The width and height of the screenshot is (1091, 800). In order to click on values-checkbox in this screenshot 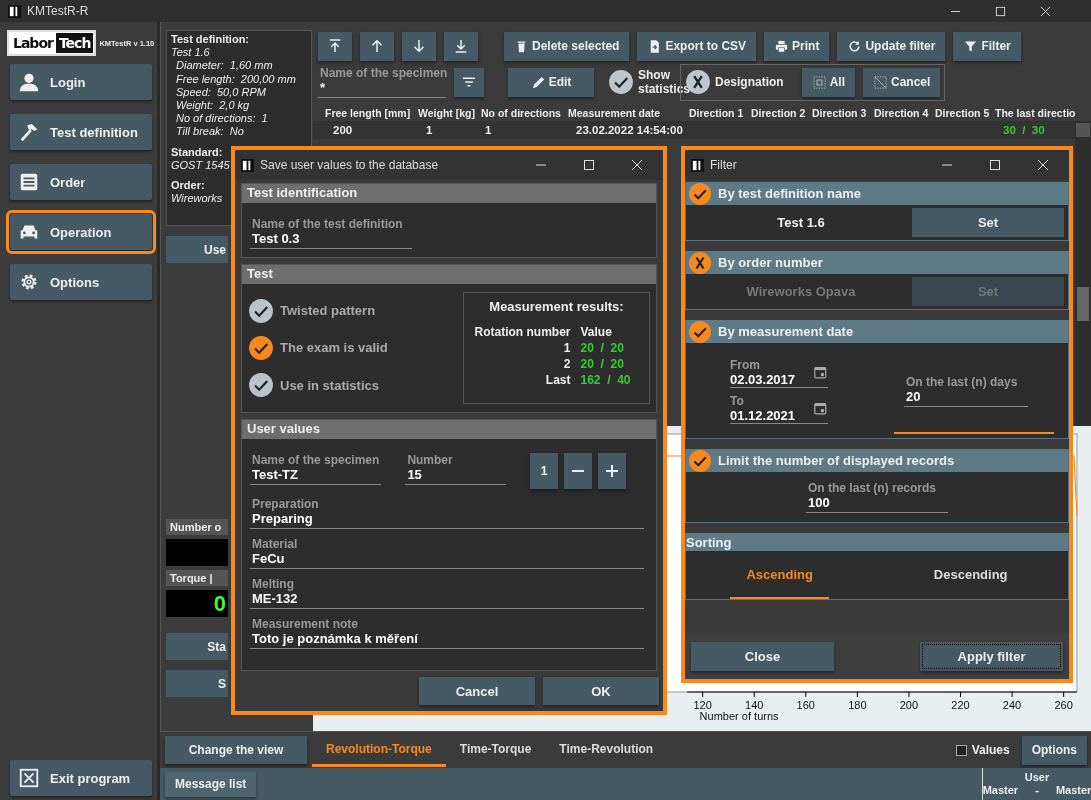, I will do `click(961, 750)`.